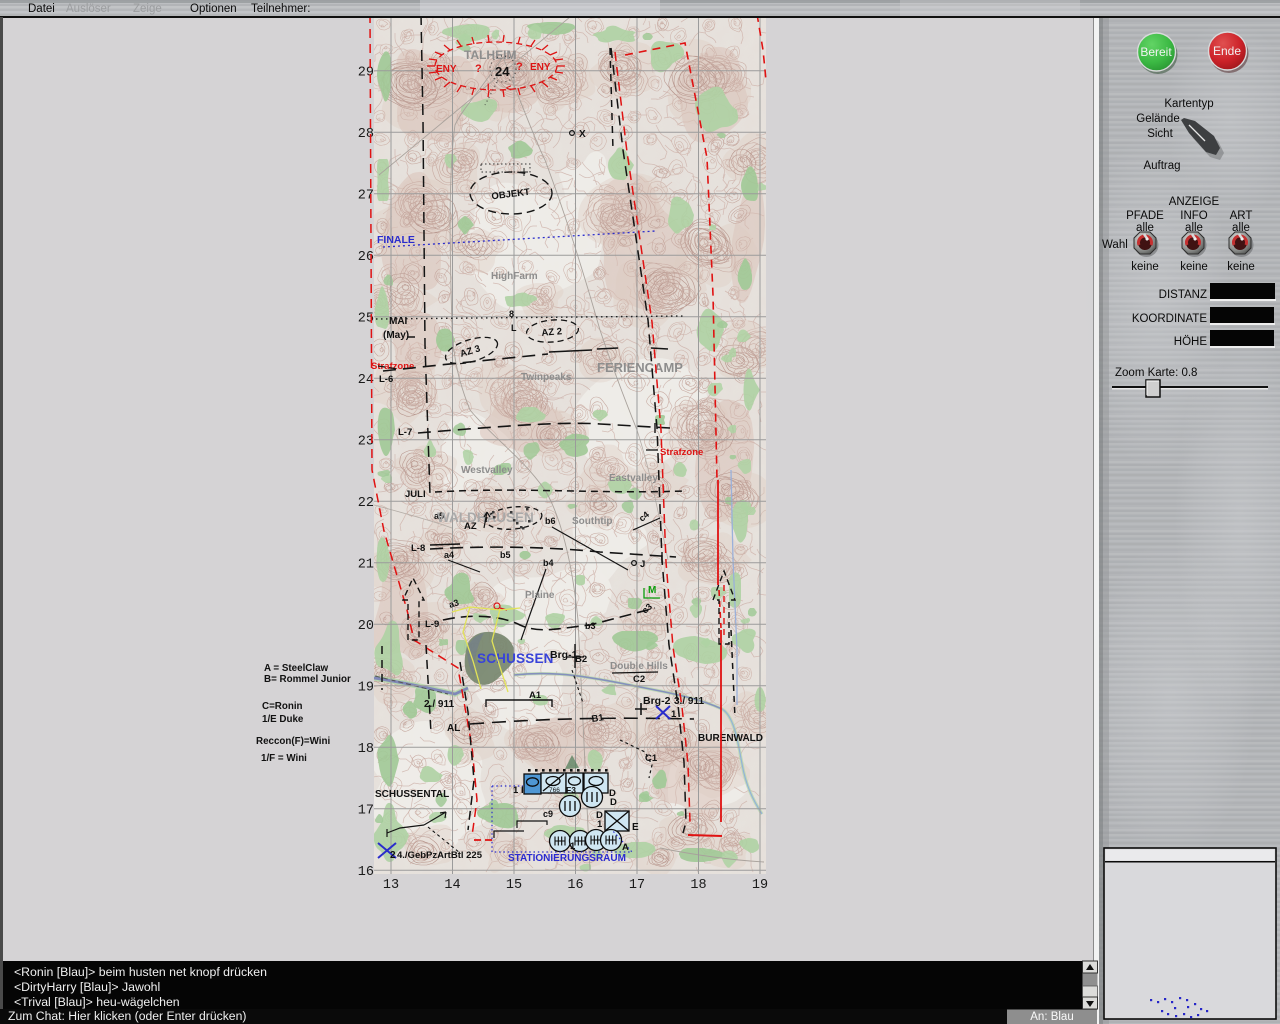 The image size is (1280, 1024). What do you see at coordinates (598, 718) in the screenshot?
I see `svg-text: B1` at bounding box center [598, 718].